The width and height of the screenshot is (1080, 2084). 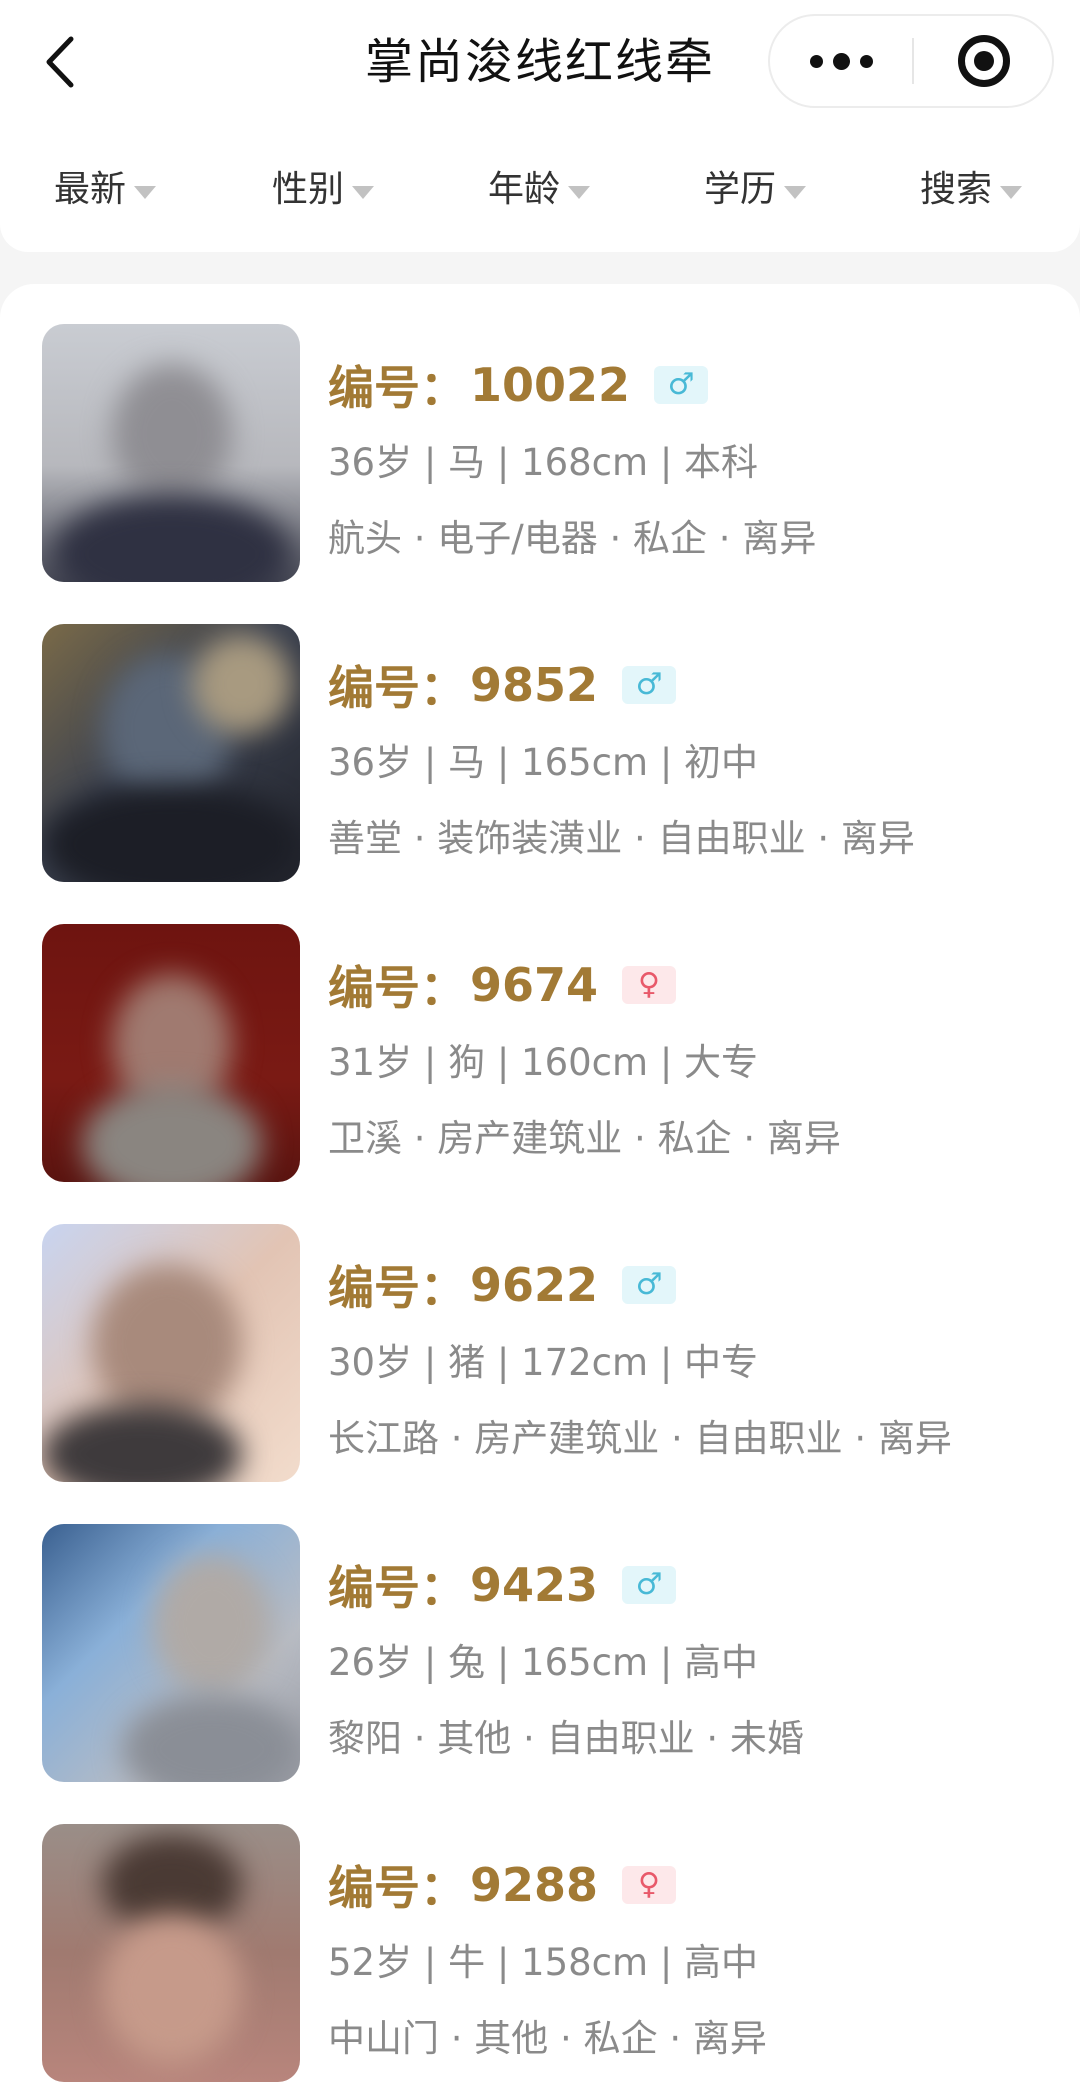 I want to click on filter-education: 学历, so click(x=755, y=190).